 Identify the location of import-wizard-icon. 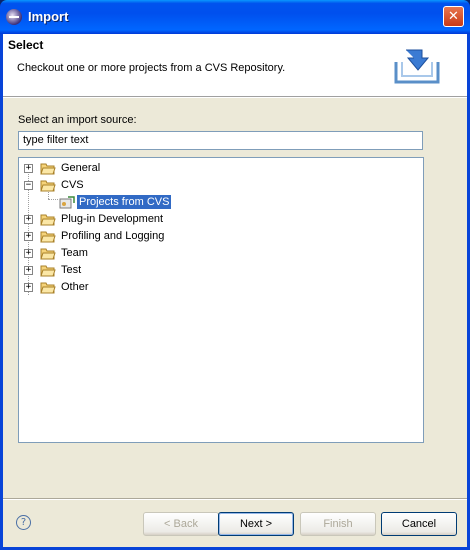
(417, 66).